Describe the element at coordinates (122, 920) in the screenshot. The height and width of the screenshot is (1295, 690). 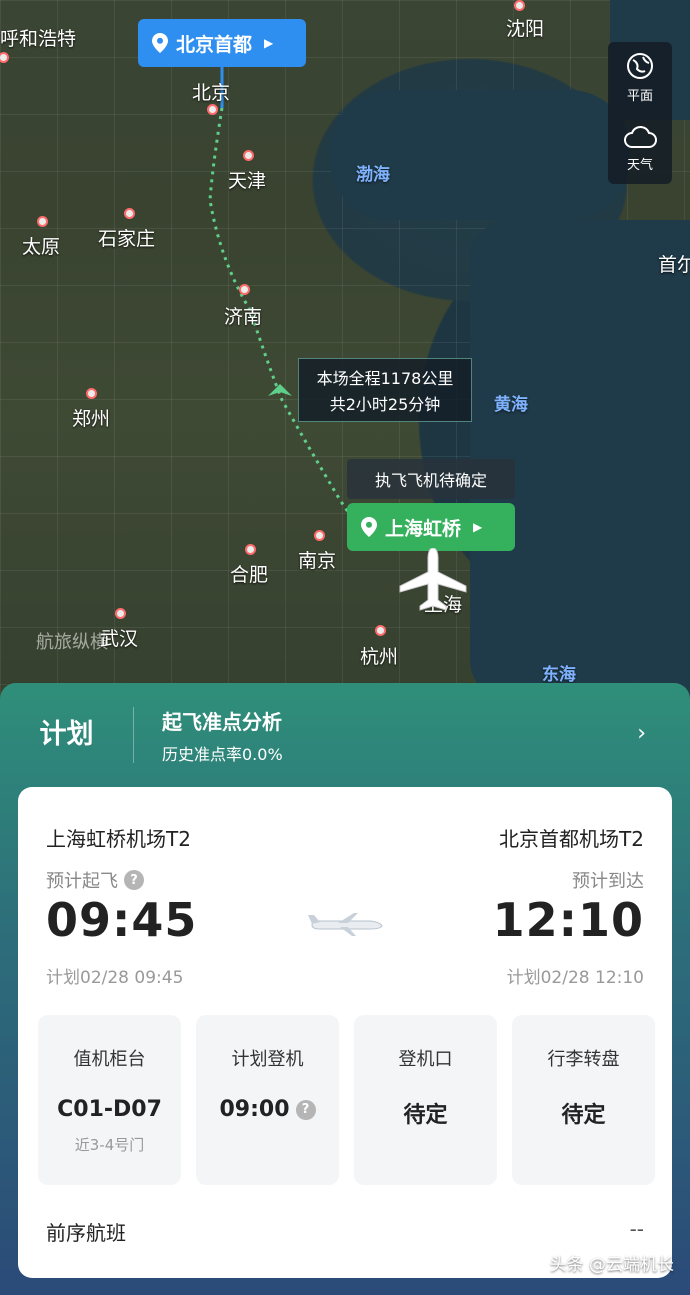
I see `departure-time: 09:45` at that location.